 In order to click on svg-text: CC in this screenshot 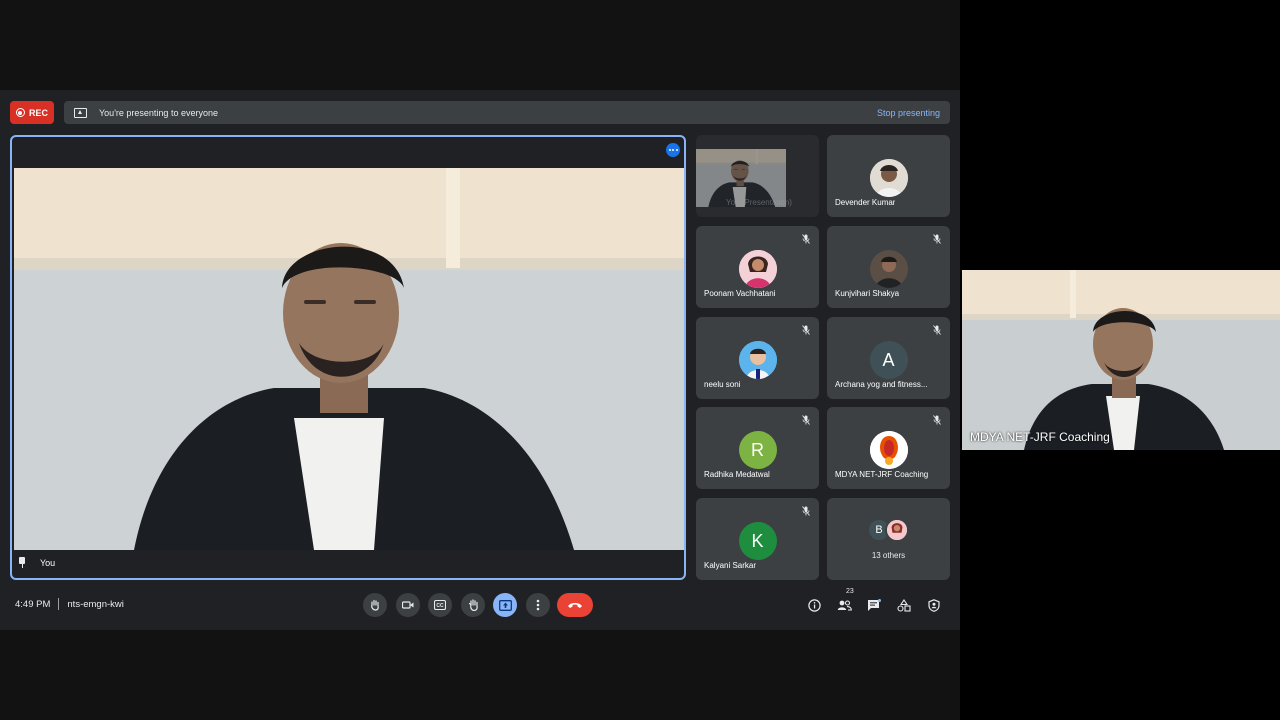, I will do `click(440, 606)`.